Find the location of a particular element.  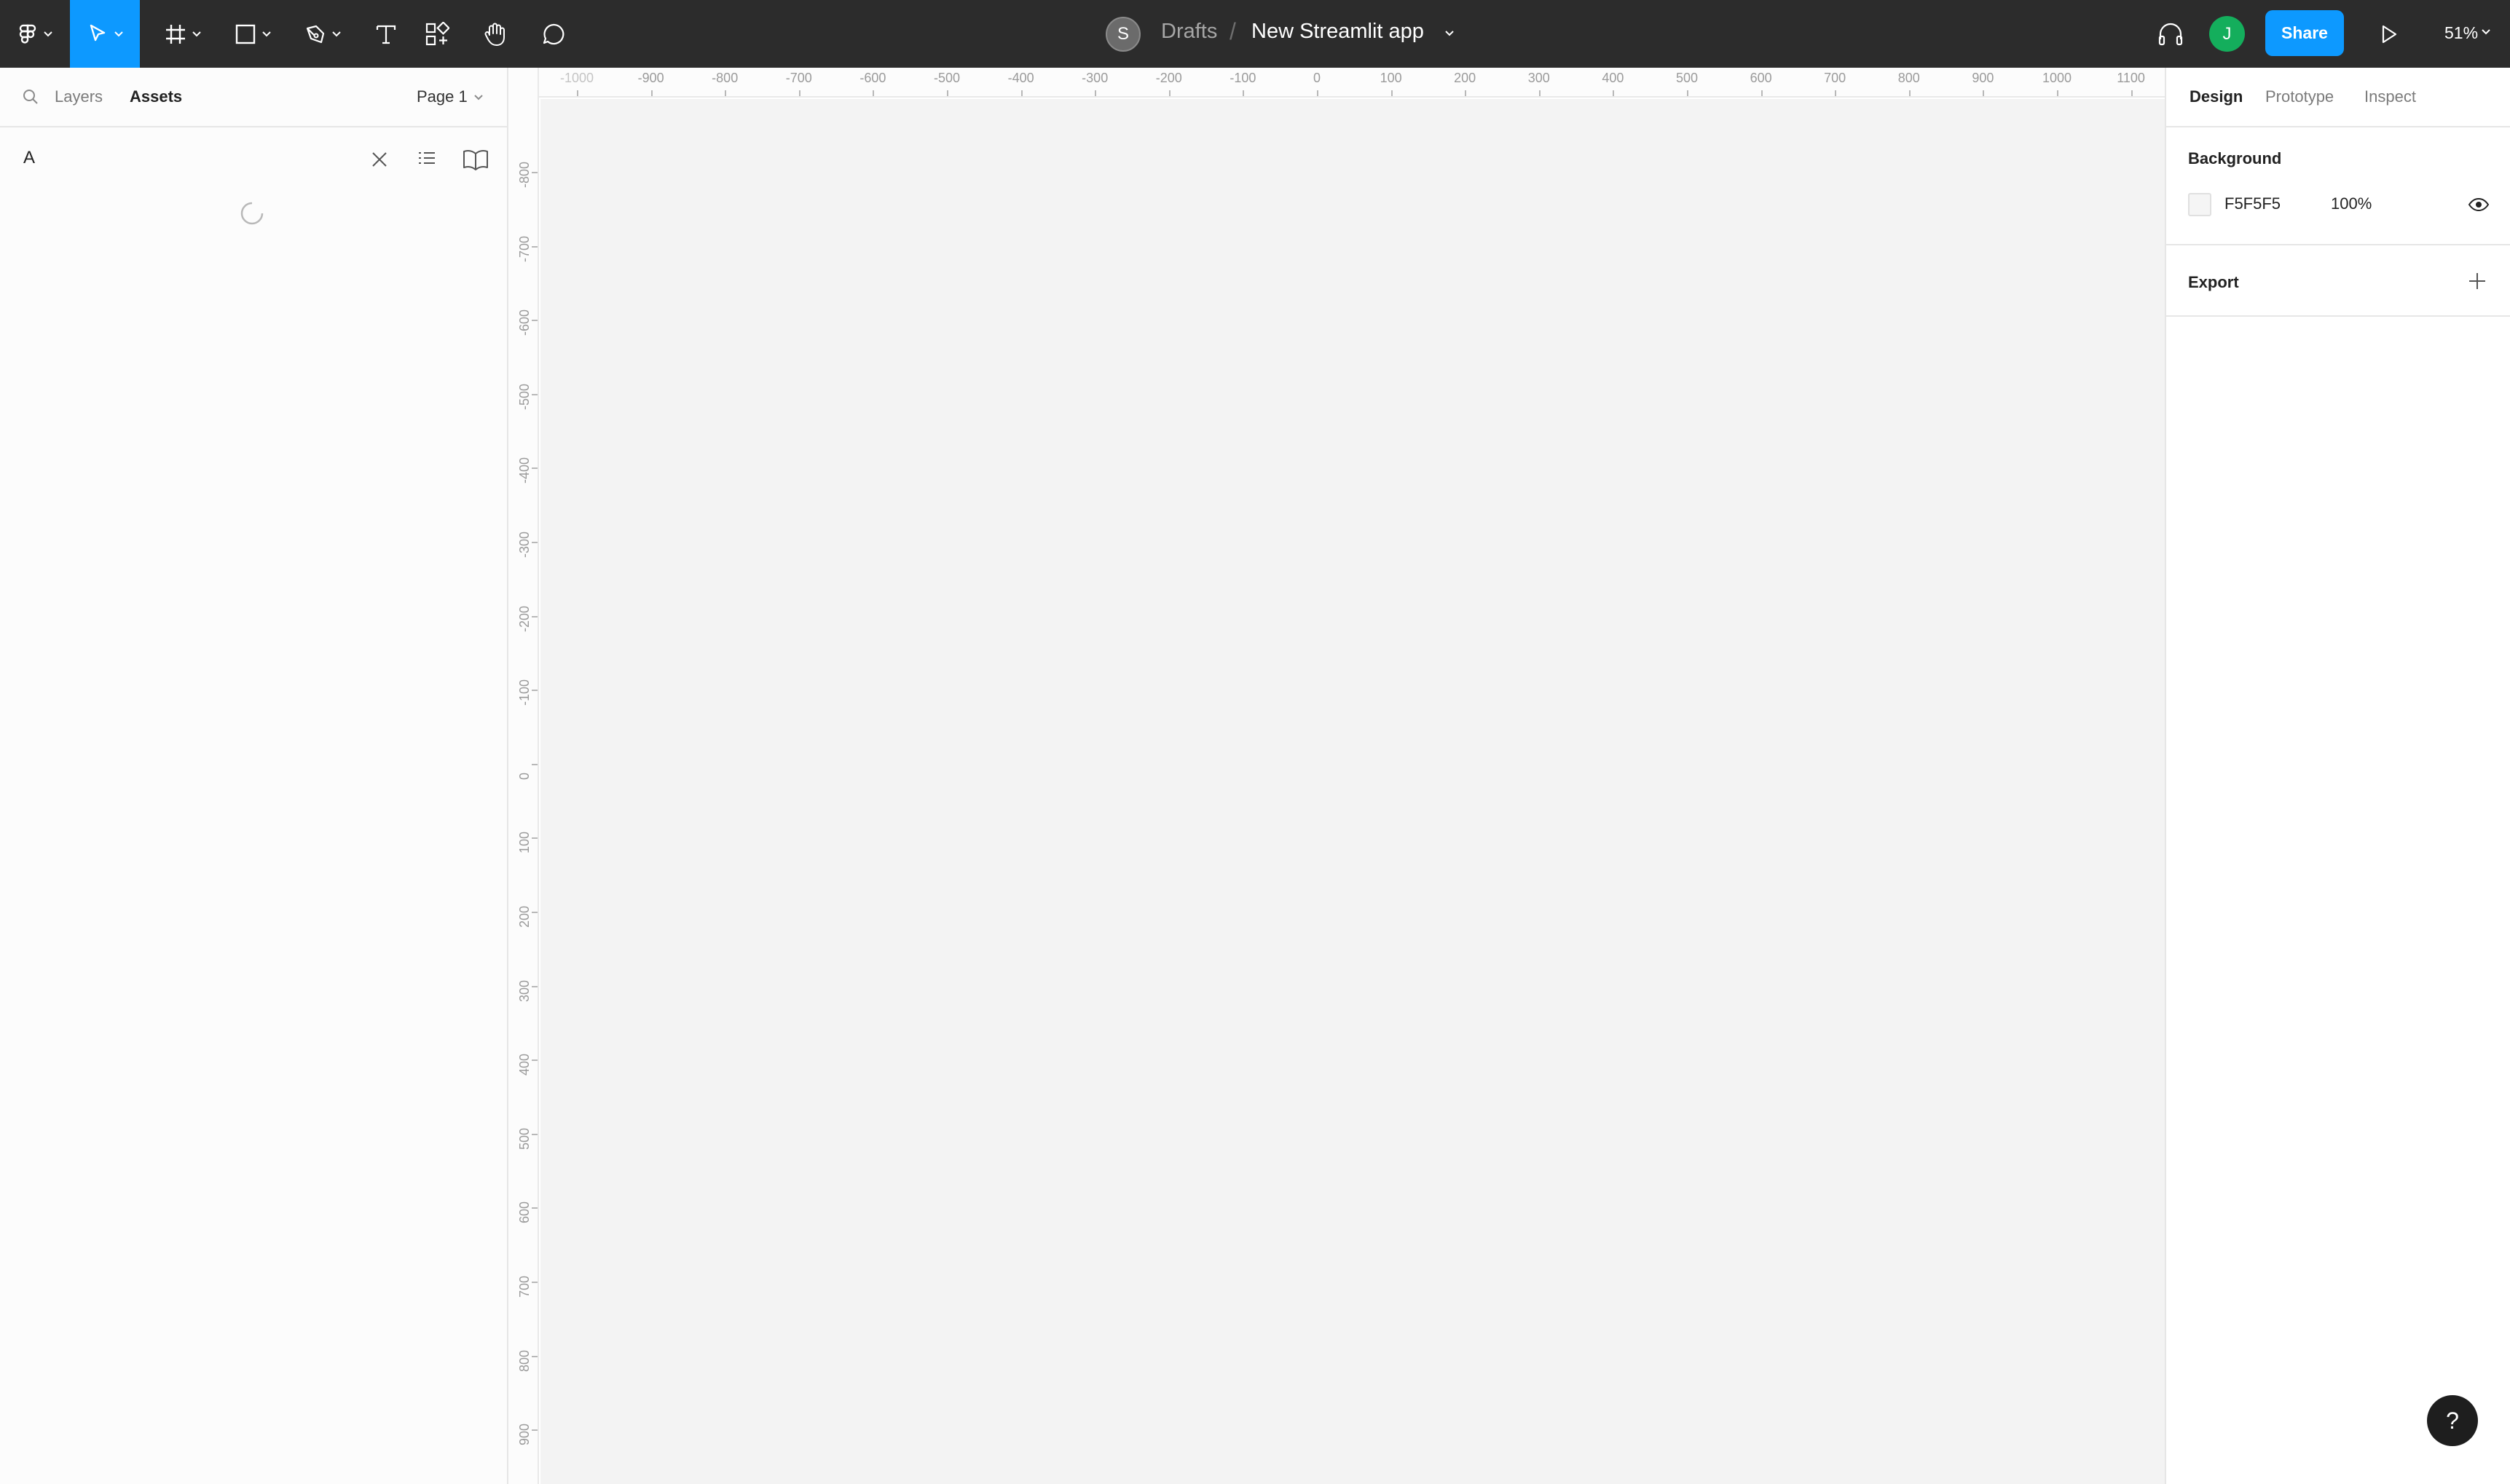

text-tool-button is located at coordinates (386, 34).